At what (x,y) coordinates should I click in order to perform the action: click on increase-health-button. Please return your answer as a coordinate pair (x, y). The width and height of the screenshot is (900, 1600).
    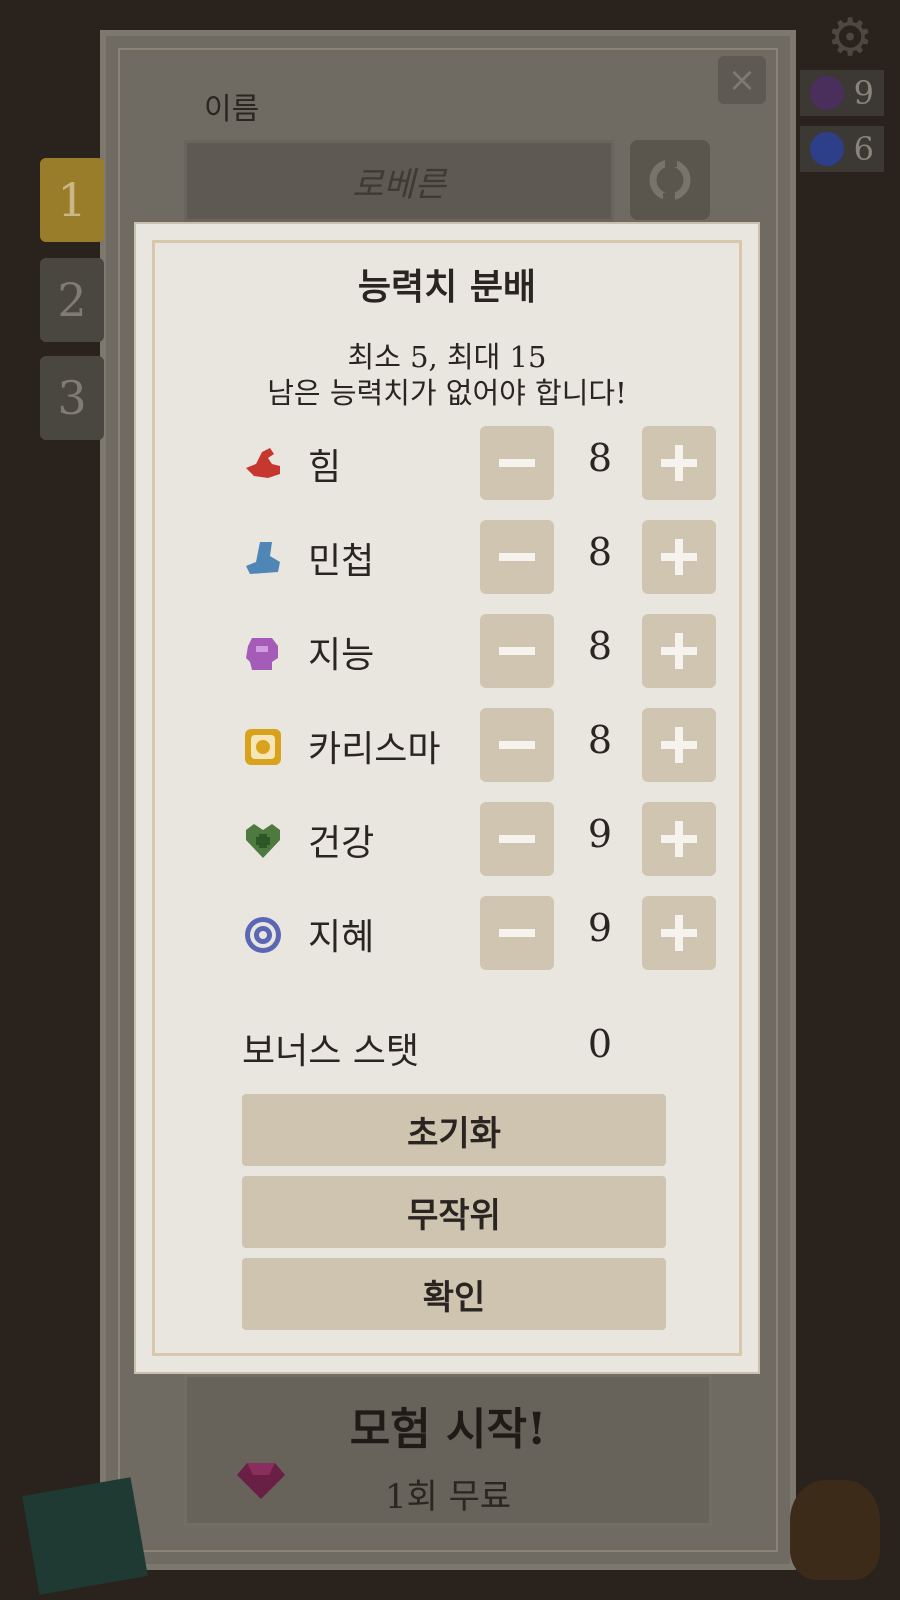
    Looking at the image, I should click on (679, 839).